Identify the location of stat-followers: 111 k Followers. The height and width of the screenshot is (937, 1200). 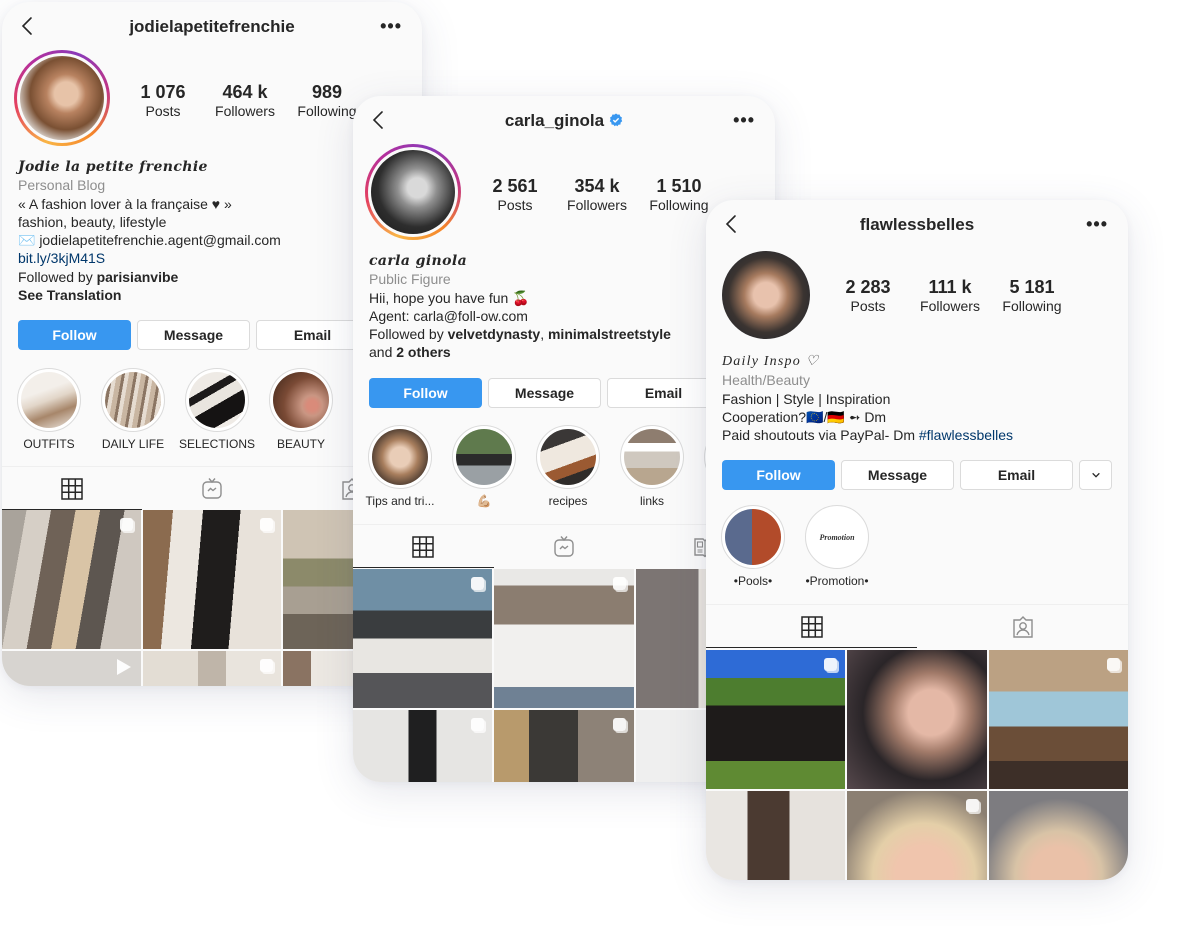
(950, 296).